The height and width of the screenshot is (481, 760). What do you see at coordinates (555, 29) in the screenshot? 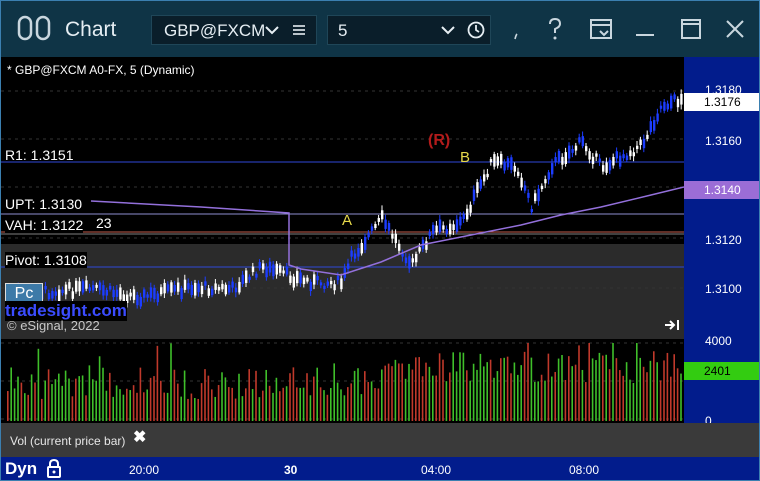
I see `help-icon` at bounding box center [555, 29].